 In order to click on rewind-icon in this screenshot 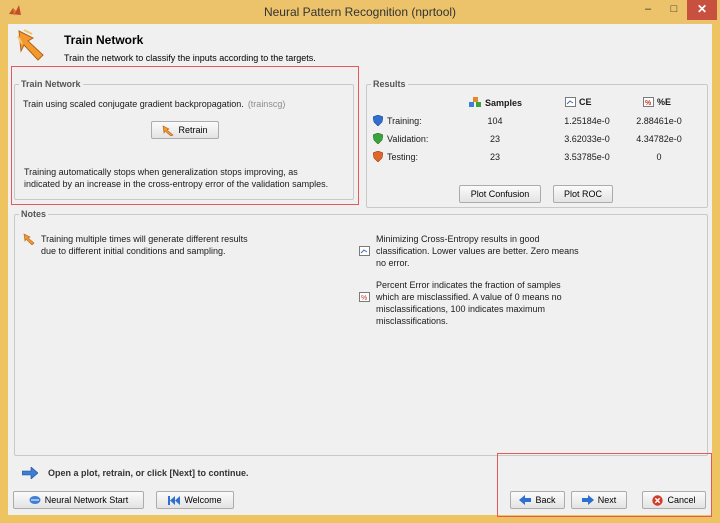, I will do `click(174, 500)`.